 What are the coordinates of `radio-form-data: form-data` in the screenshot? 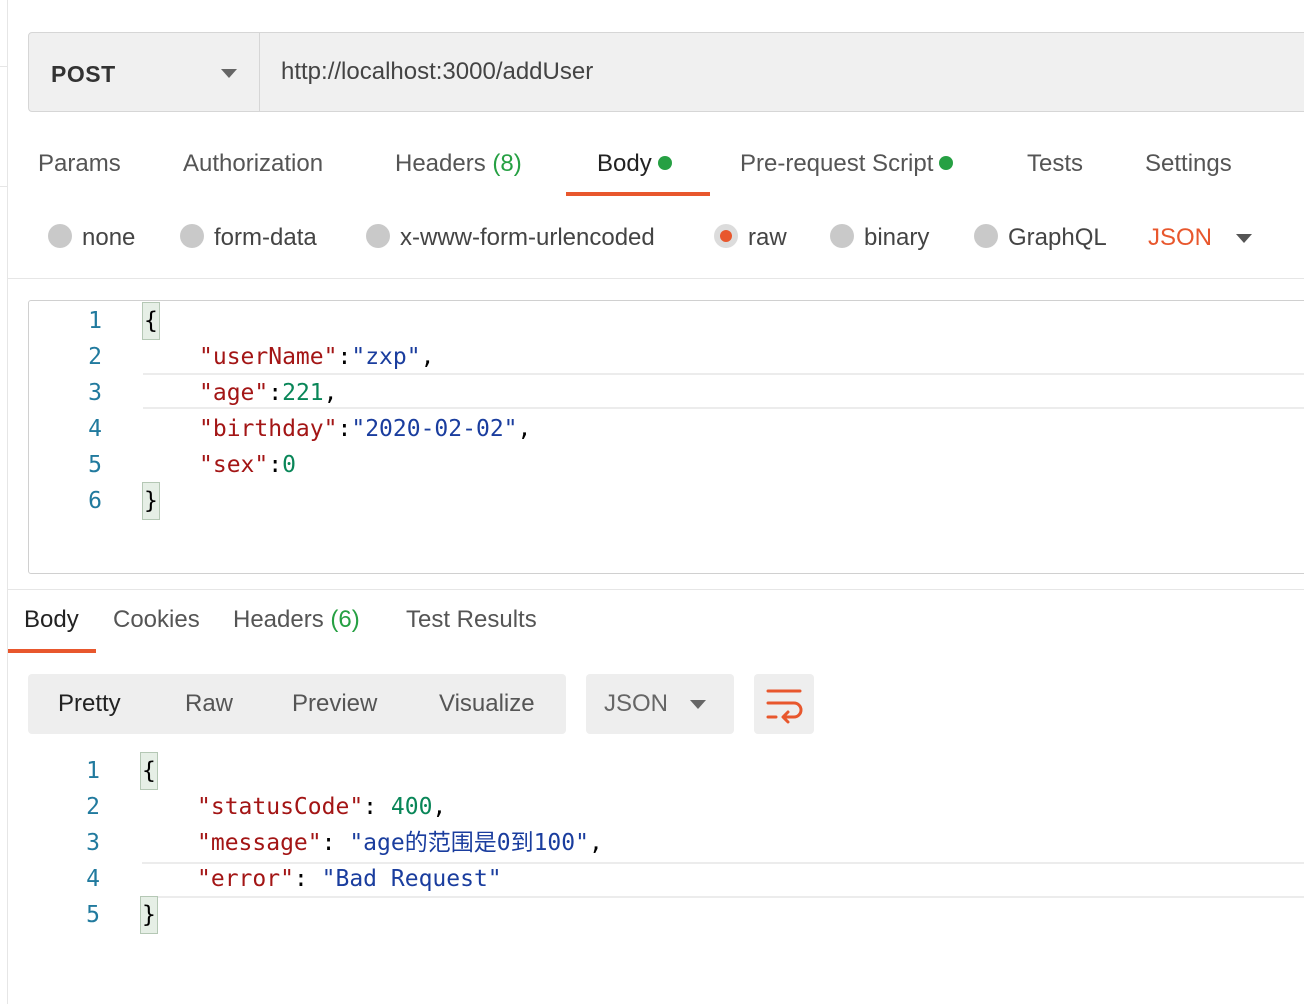 It's located at (248, 237).